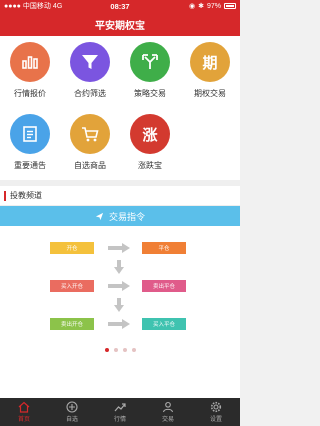 This screenshot has height=426, width=320. I want to click on document-icon, so click(30, 134).